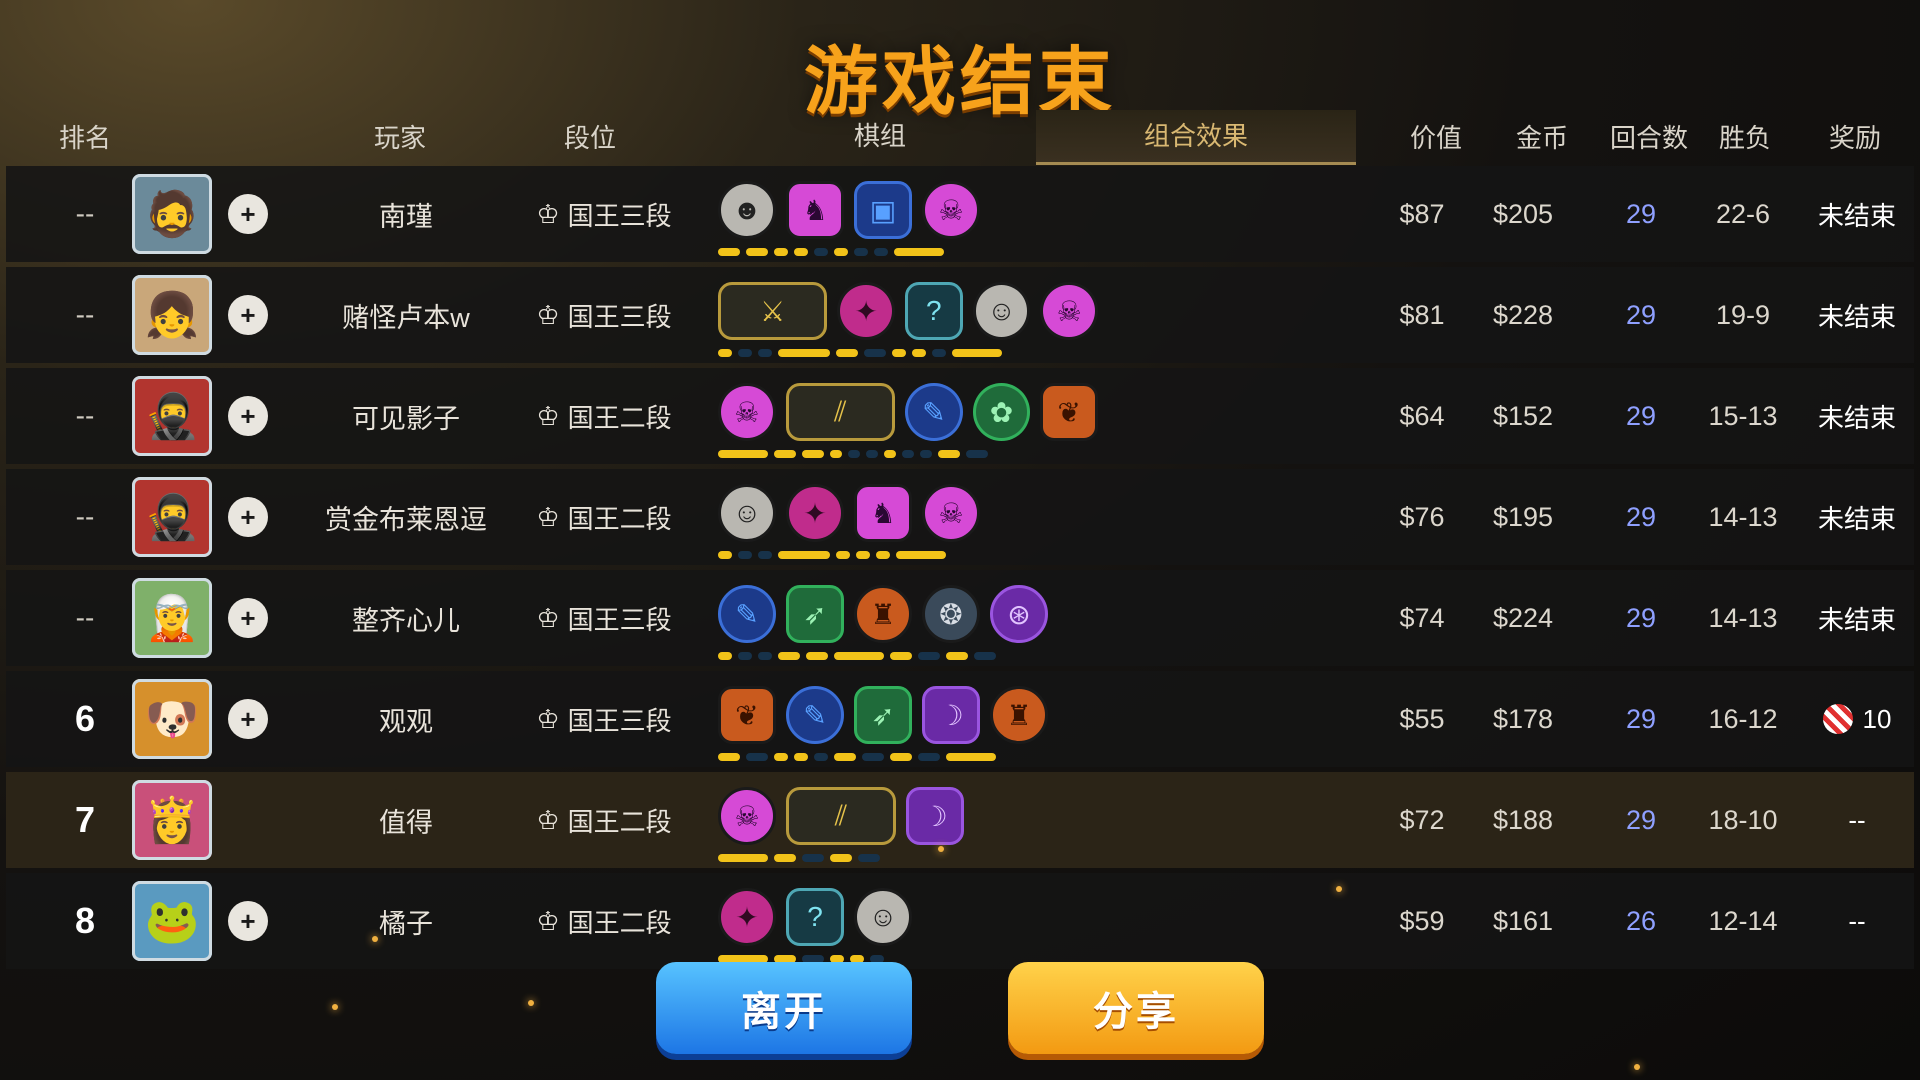 The width and height of the screenshot is (1920, 1080). Describe the element at coordinates (172, 719) in the screenshot. I see `avatar: 🐶` at that location.